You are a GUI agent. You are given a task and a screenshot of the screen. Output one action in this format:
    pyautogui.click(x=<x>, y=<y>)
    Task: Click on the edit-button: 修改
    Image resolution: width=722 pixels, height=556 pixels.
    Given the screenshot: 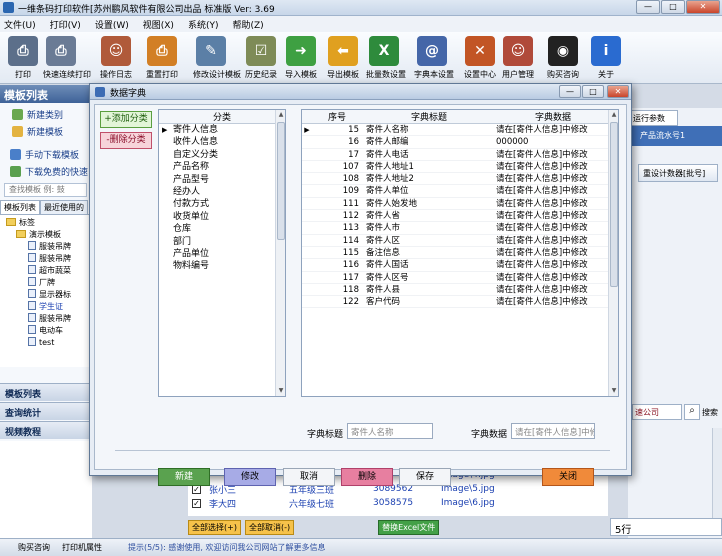 What is the action you would take?
    pyautogui.click(x=250, y=477)
    